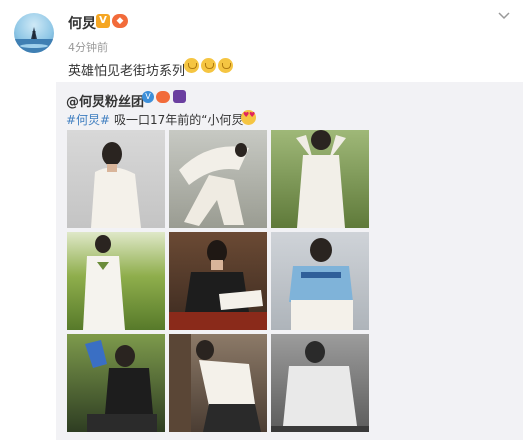 Image resolution: width=523 pixels, height=440 pixels. What do you see at coordinates (163, 97) in the screenshot?
I see `member-icon` at bounding box center [163, 97].